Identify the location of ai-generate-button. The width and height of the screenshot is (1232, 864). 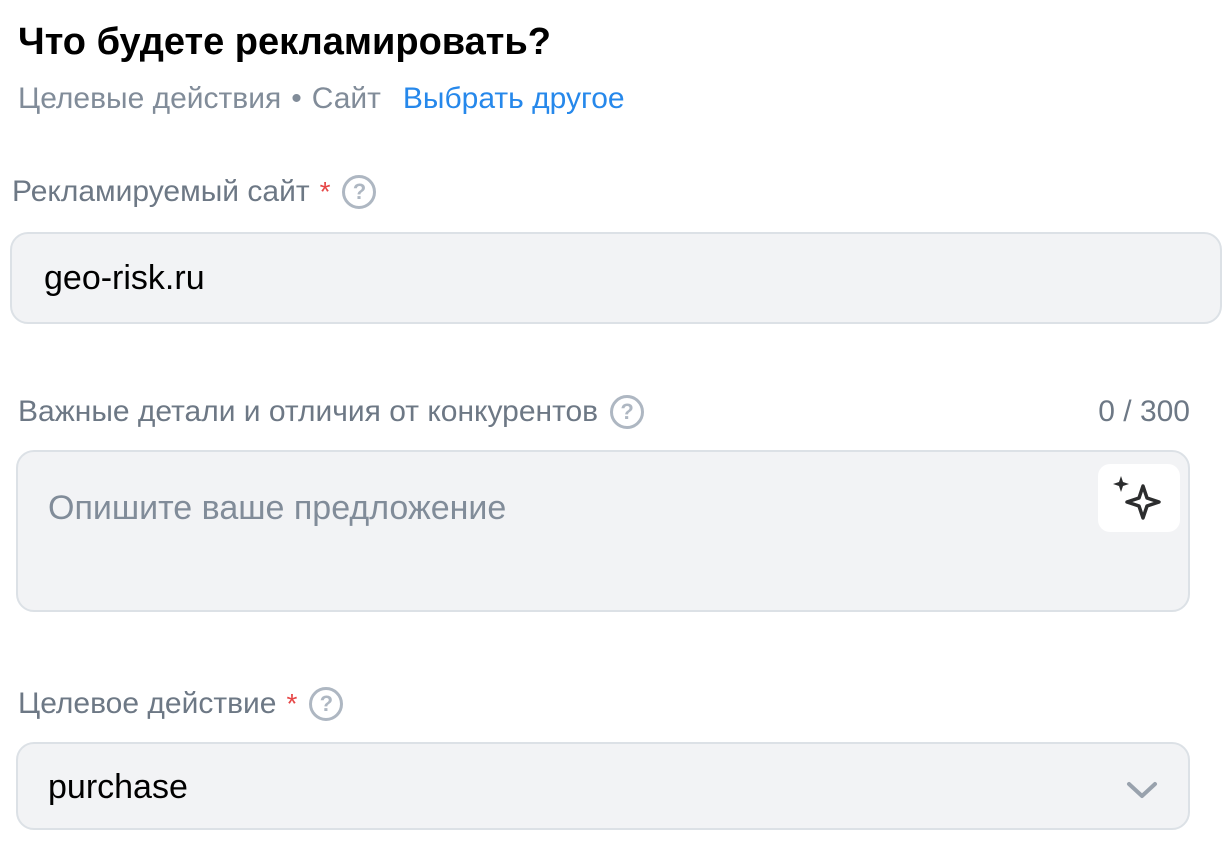
(1139, 498).